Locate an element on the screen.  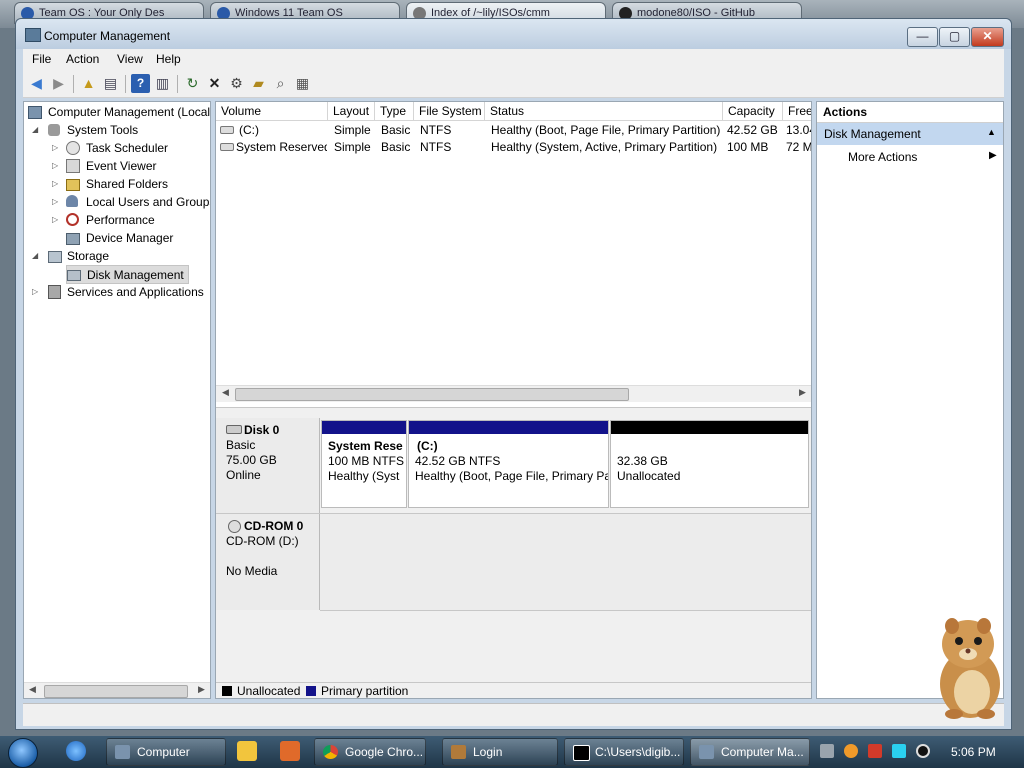
menu-action: Action is located at coordinates (82, 59).